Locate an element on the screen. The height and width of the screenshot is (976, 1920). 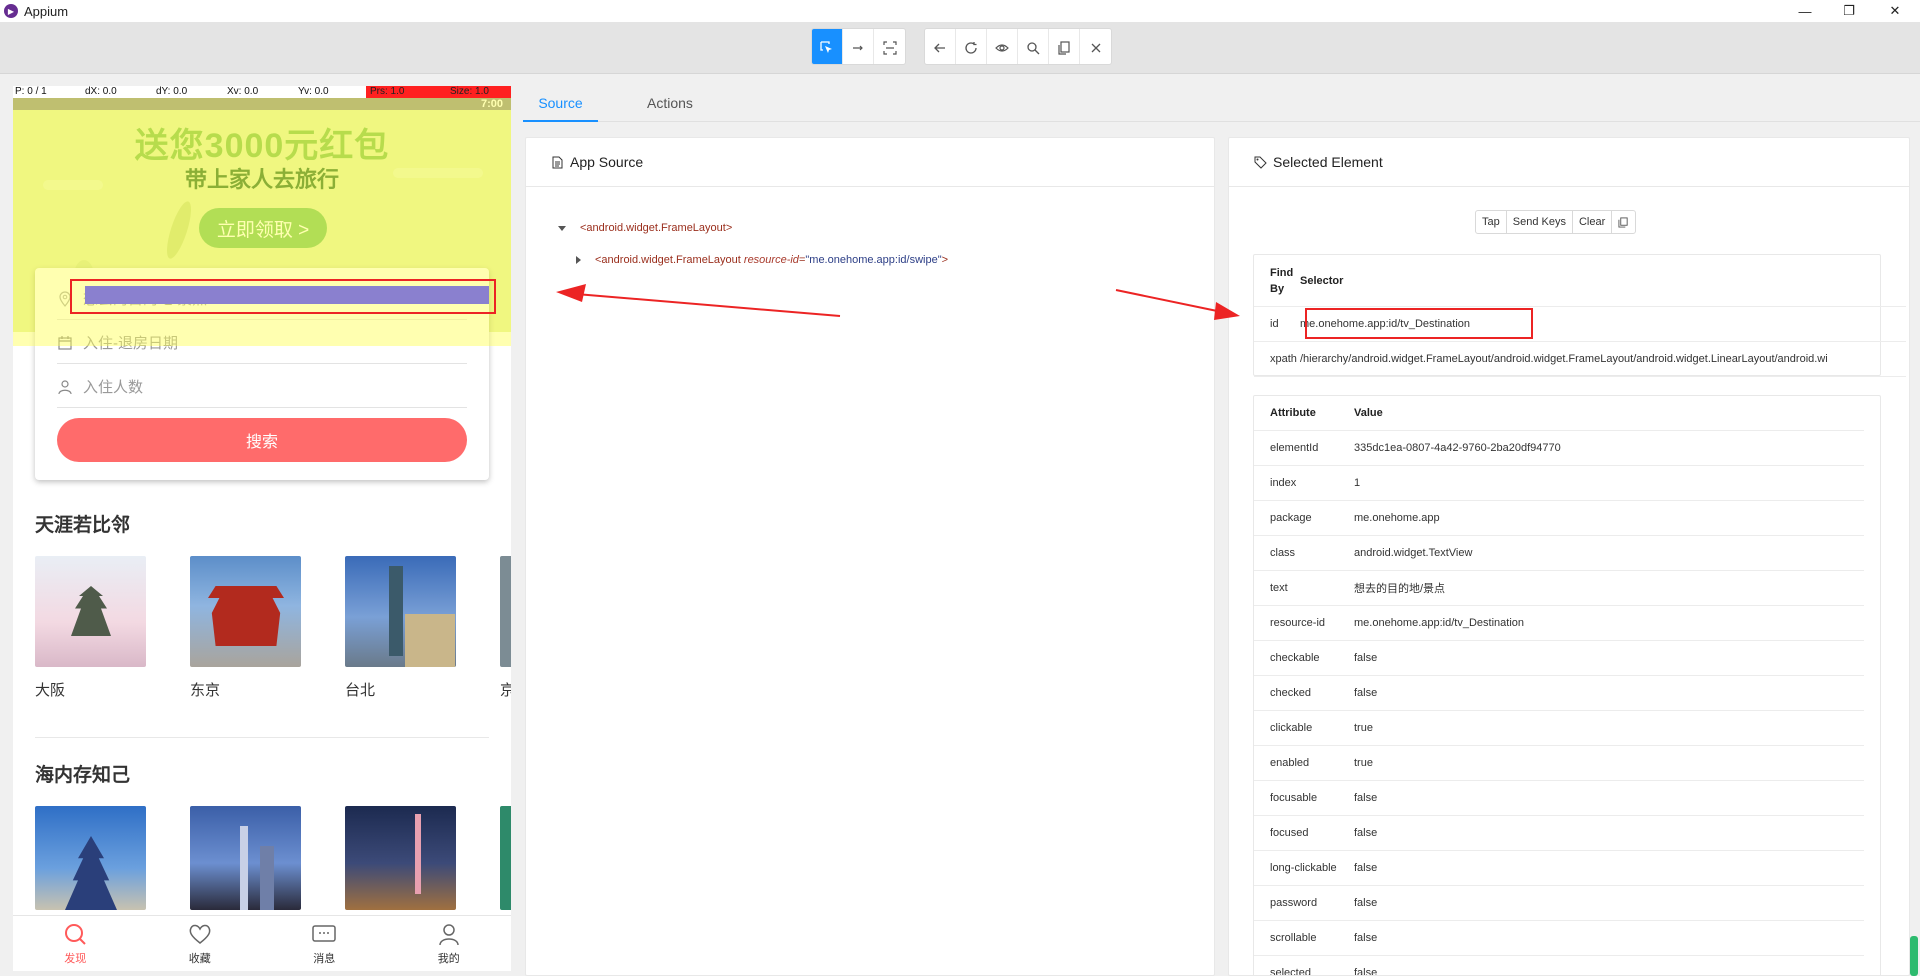
tab-label: 发现 is located at coordinates (75, 959).